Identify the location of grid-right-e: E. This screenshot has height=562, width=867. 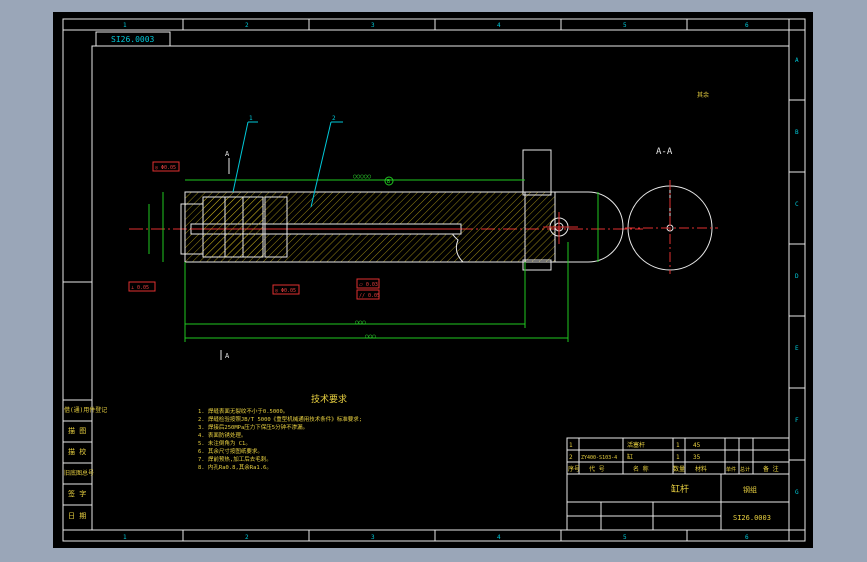
(797, 348).